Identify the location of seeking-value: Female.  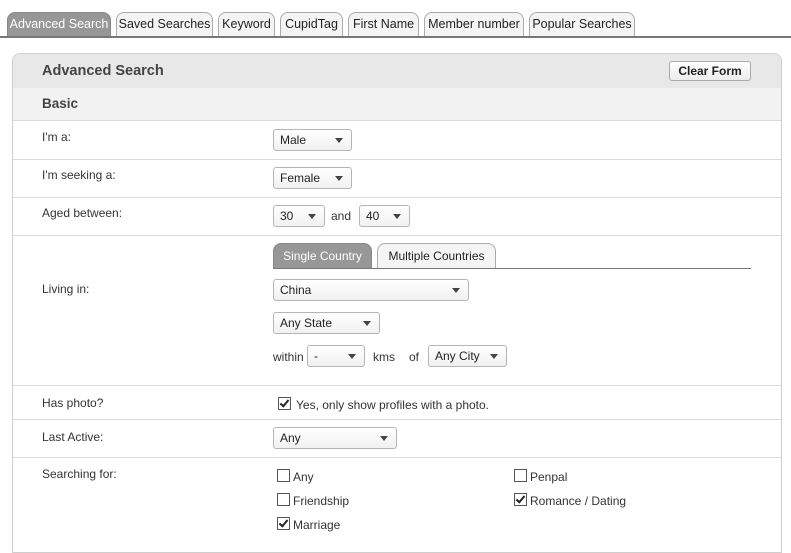
(300, 178).